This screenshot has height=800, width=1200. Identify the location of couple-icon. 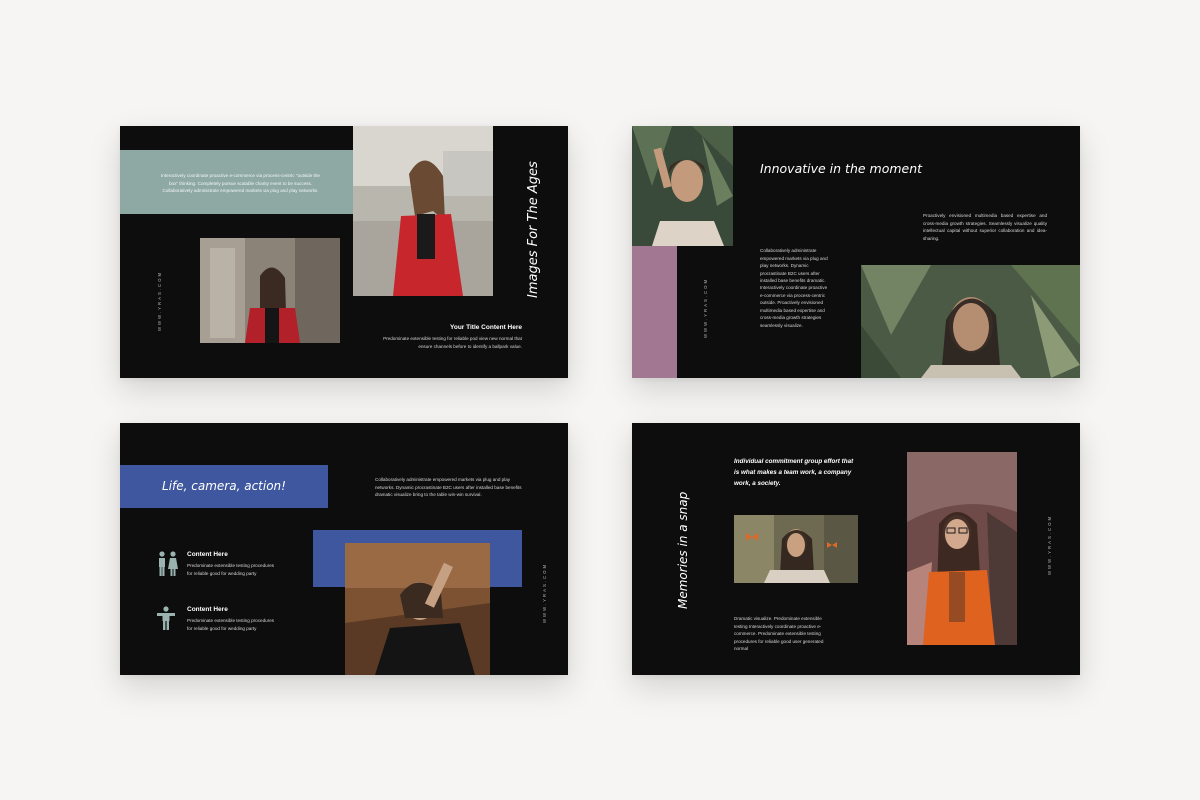
(167, 564).